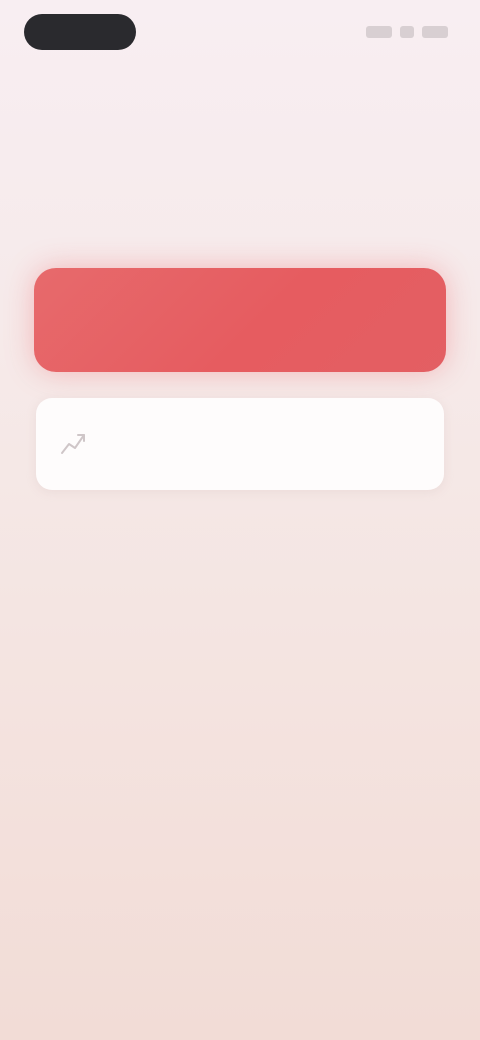  What do you see at coordinates (257, 444) in the screenshot?
I see `card-body` at bounding box center [257, 444].